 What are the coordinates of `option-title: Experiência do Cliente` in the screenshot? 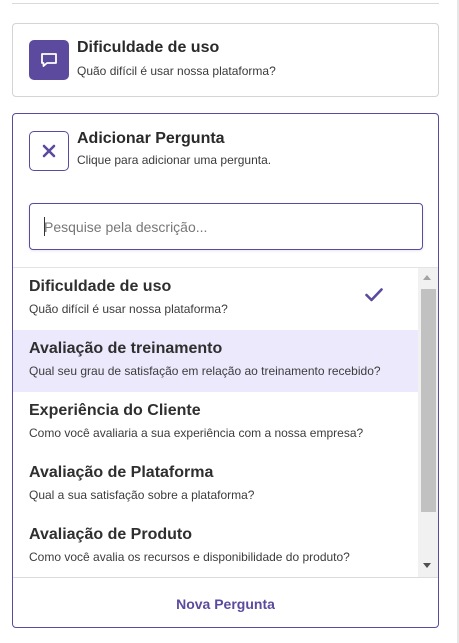 It's located at (115, 410).